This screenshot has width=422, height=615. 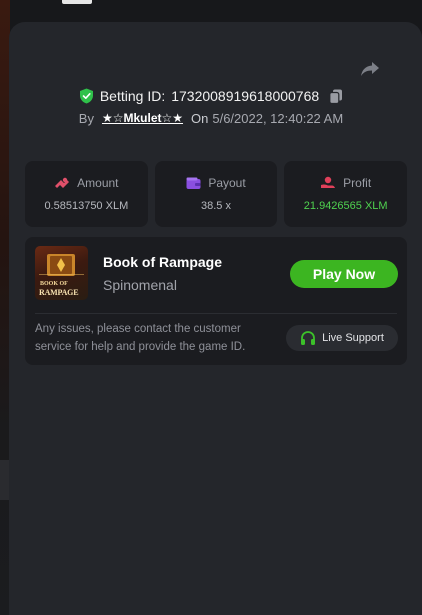 What do you see at coordinates (86, 206) in the screenshot?
I see `stat-amount-value: 0.58513750 XLM` at bounding box center [86, 206].